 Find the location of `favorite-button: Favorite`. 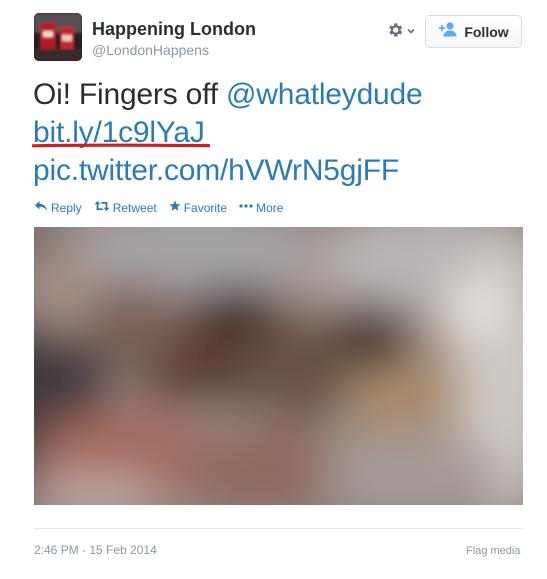

favorite-button: Favorite is located at coordinates (198, 207).